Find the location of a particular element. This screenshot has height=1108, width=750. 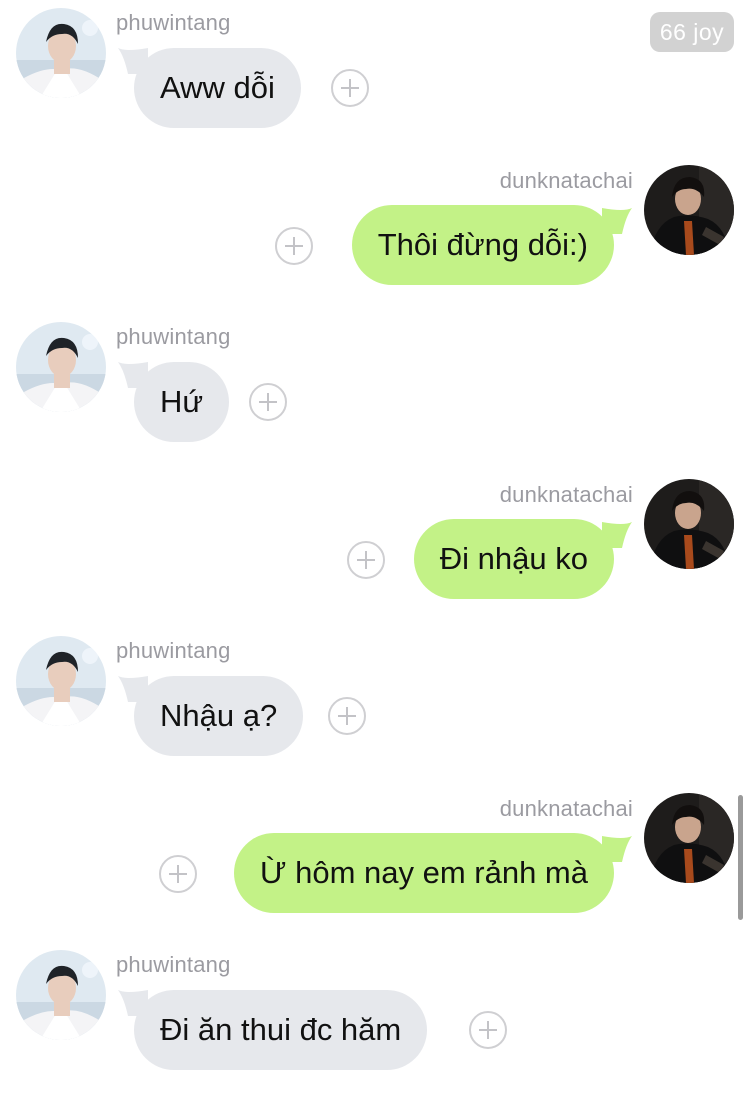

message-bubble-outgoing: Thôi đừng dỗi:) is located at coordinates (482, 245).